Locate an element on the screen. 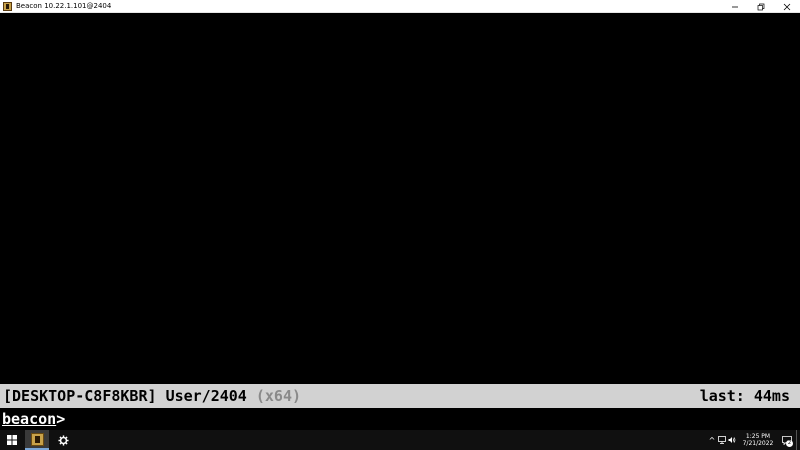 The height and width of the screenshot is (450, 800). minimize-button is located at coordinates (735, 6).